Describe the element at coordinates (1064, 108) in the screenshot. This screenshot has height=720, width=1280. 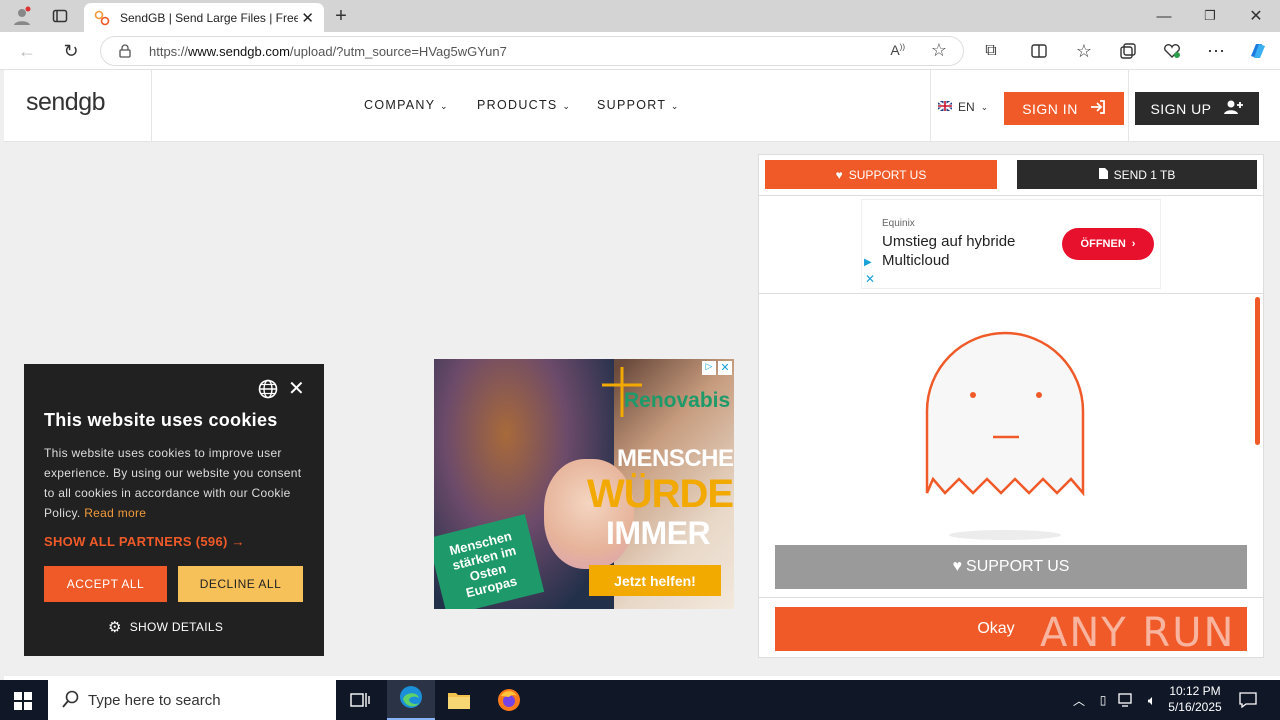
I see `sign-in-button: SIGN IN` at that location.